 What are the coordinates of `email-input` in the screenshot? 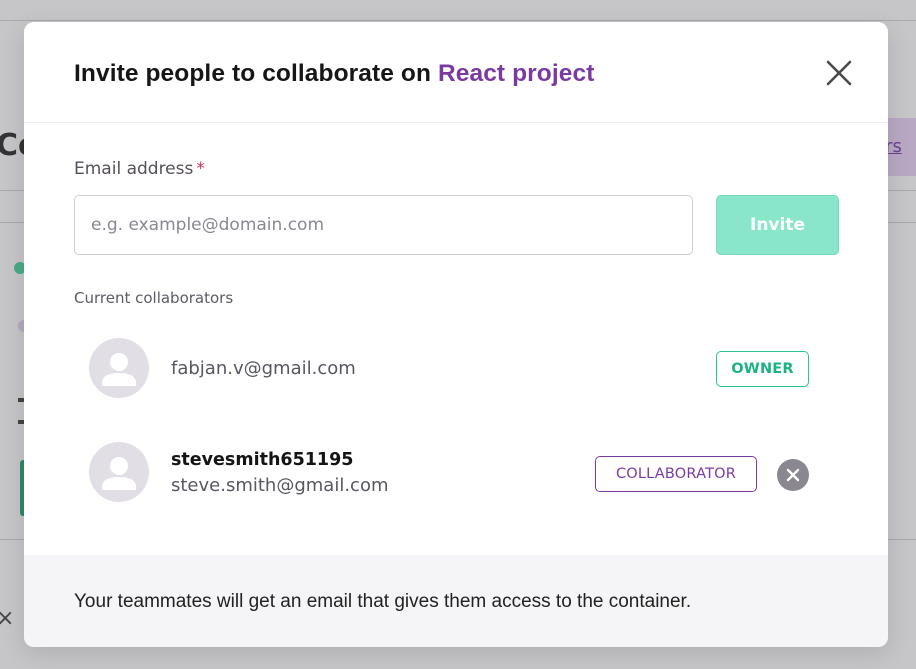 It's located at (383, 225).